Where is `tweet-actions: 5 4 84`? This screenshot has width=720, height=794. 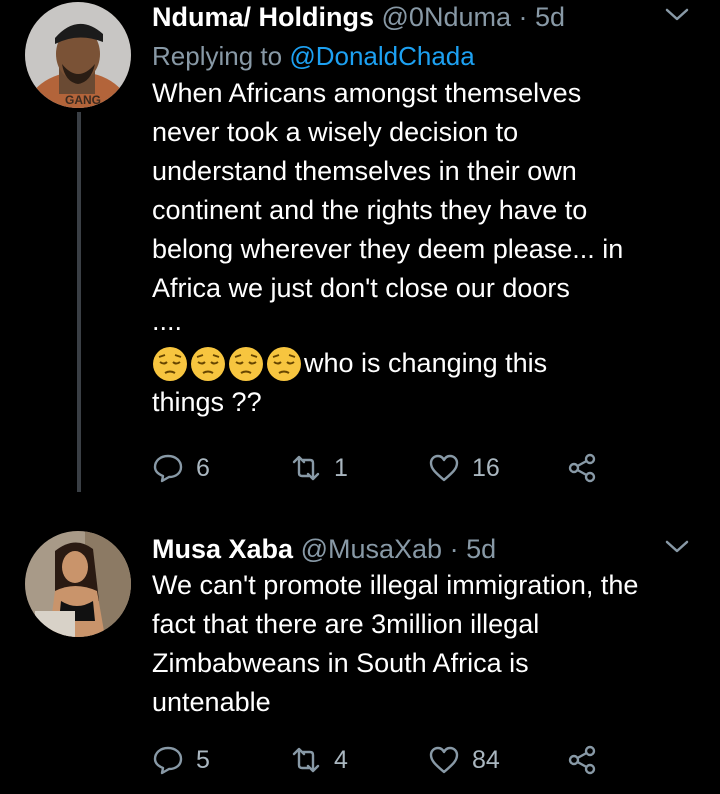
tweet-actions: 5 4 84 is located at coordinates (375, 760).